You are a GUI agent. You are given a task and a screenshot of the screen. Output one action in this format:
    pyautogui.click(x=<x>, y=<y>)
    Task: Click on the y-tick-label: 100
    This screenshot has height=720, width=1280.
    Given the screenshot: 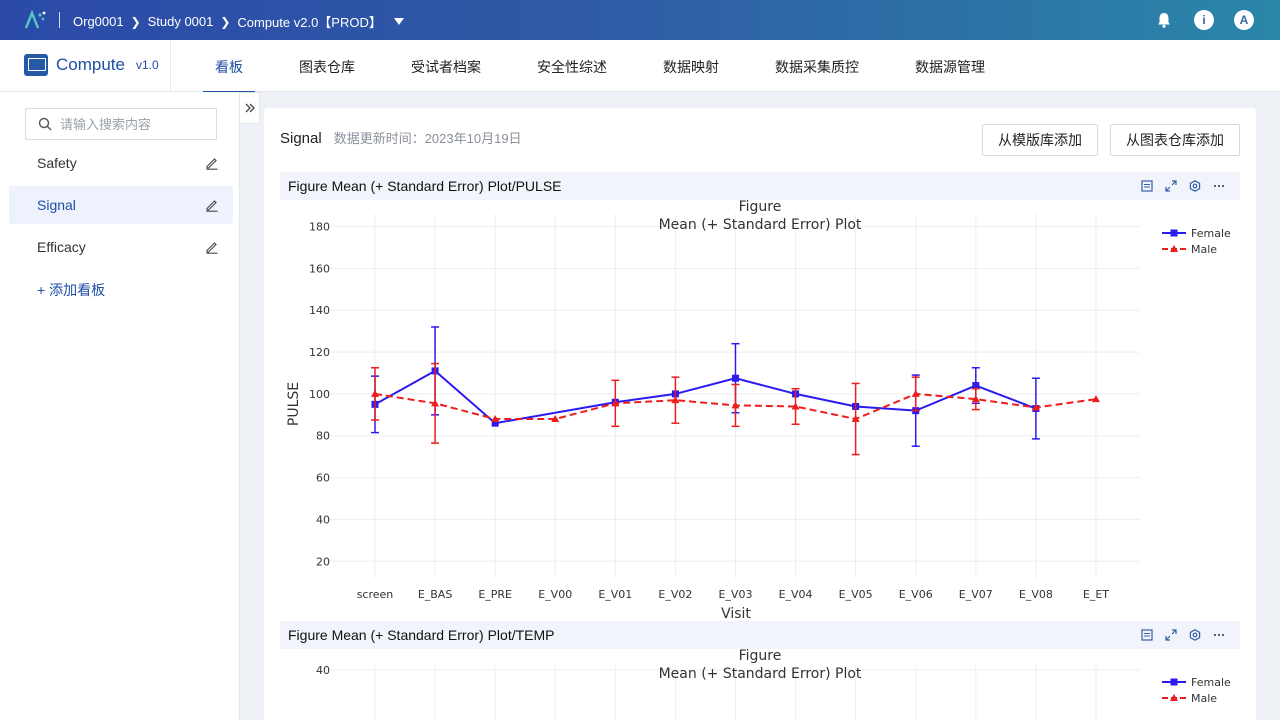 What is the action you would take?
    pyautogui.click(x=319, y=394)
    